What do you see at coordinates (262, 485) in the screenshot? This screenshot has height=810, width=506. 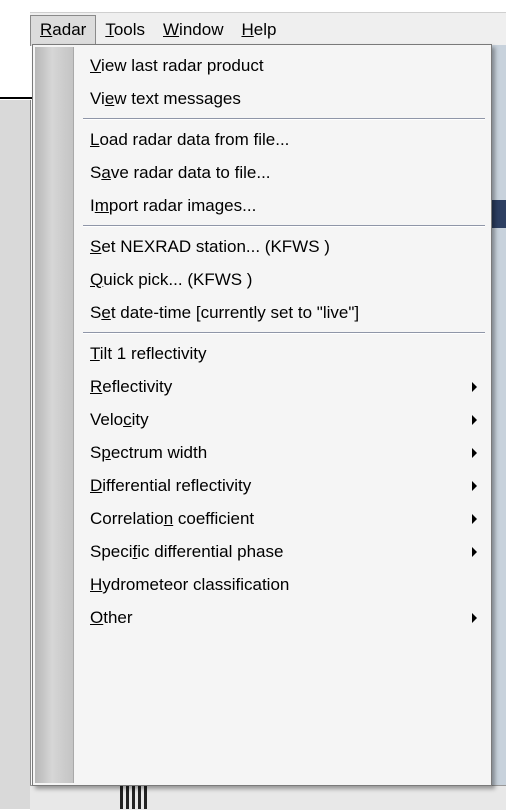 I see `menu-item-differential-reflectivity: Differential reflectivity` at bounding box center [262, 485].